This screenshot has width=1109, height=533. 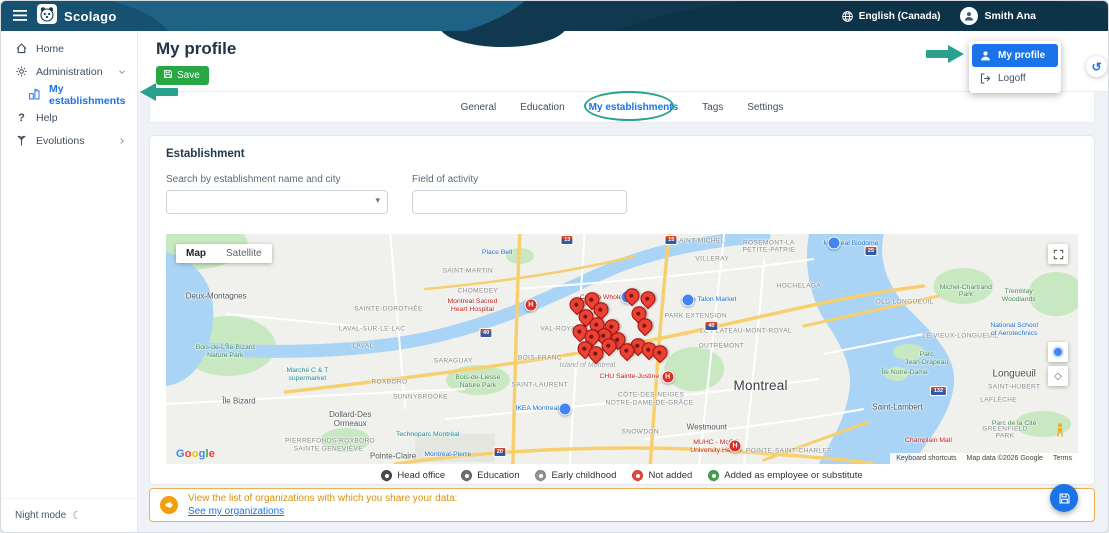 I want to click on legend-label: Education, so click(x=498, y=475).